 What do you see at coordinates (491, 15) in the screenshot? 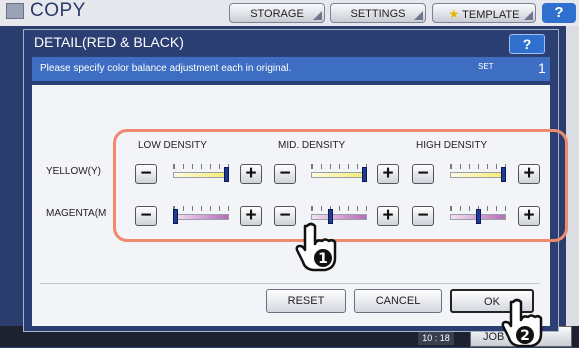
I see `tab-template-label: TEMPLATE` at bounding box center [491, 15].